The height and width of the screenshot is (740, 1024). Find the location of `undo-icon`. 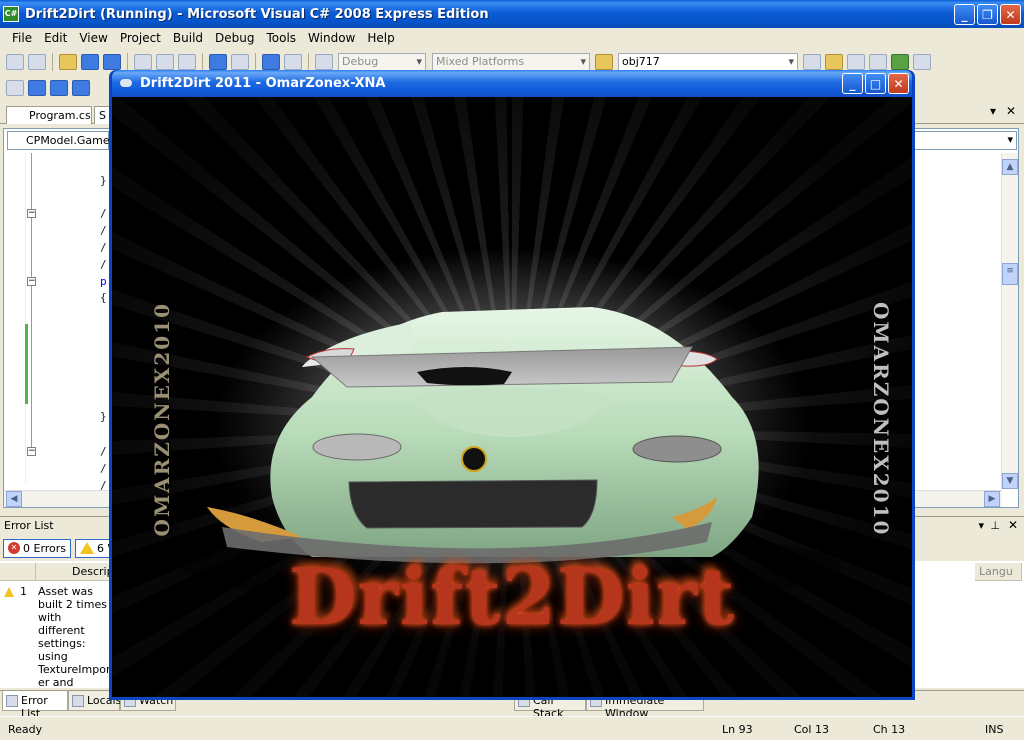

undo-icon is located at coordinates (218, 62).